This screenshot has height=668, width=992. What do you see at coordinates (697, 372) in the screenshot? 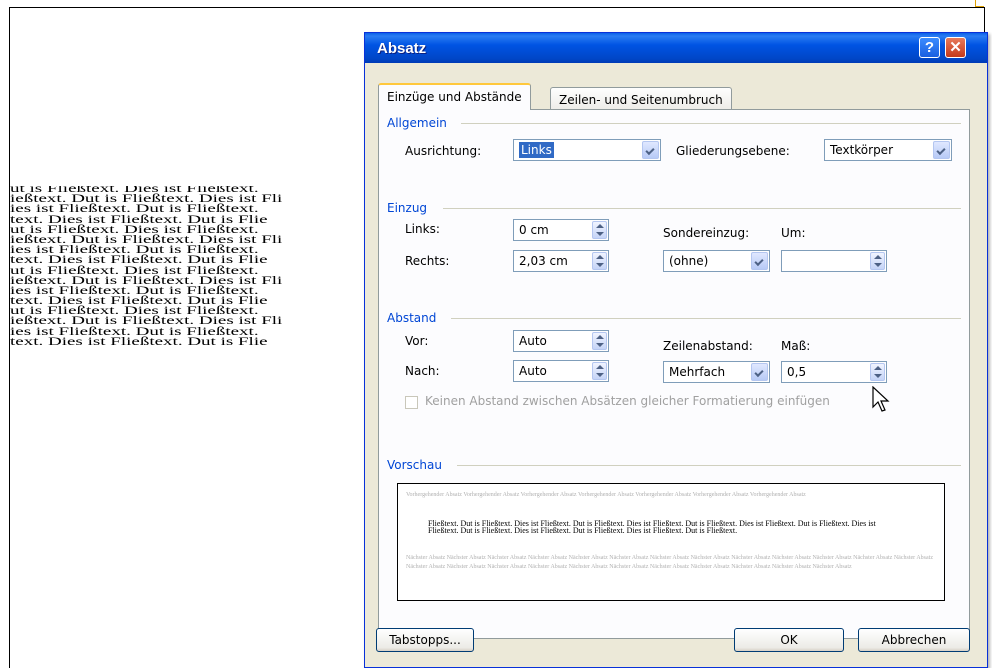
I see `zeilenabstand-value: Mehrfach` at bounding box center [697, 372].